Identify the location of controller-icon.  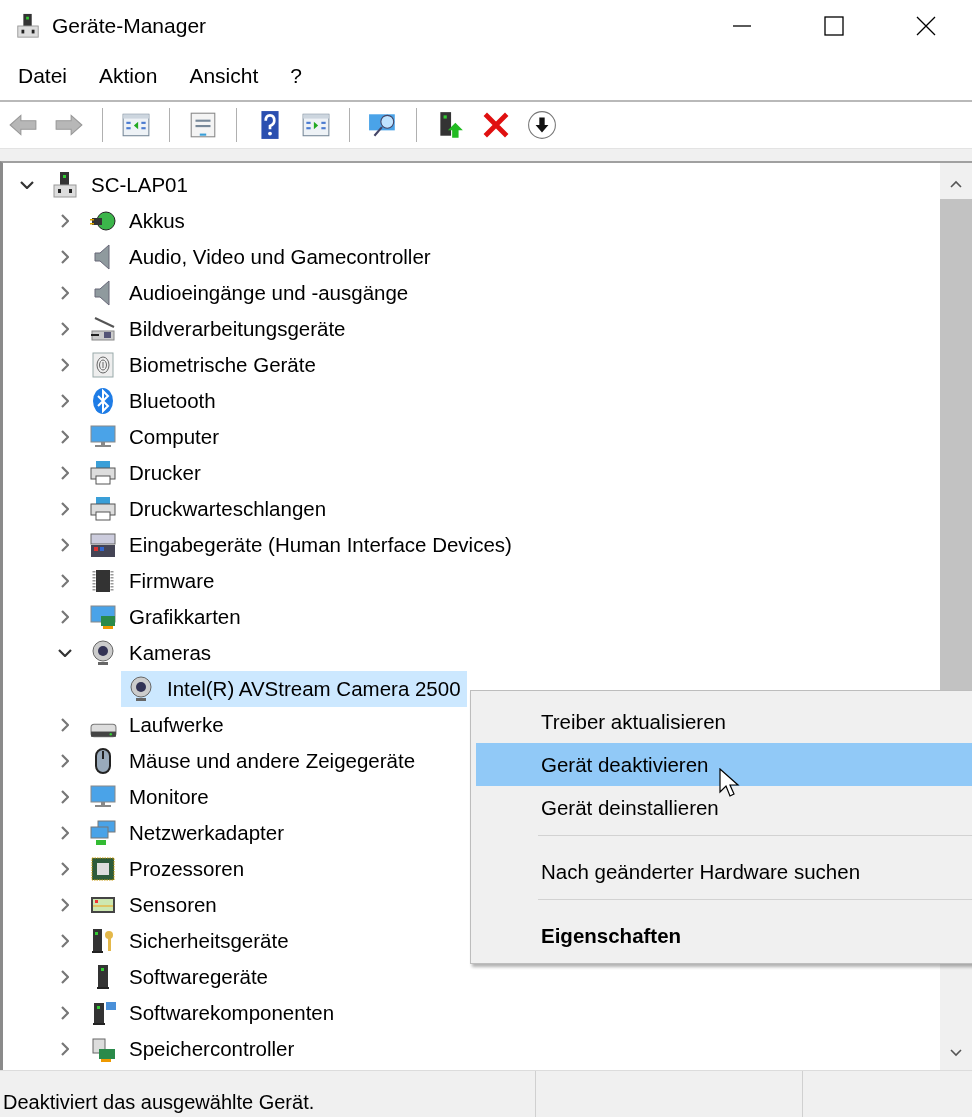
(103, 1049).